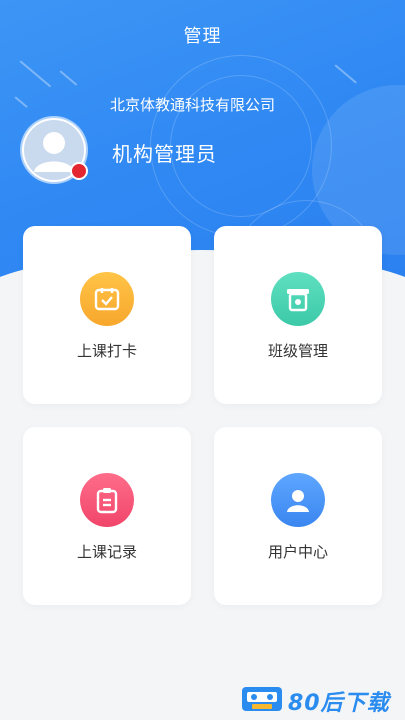 The width and height of the screenshot is (405, 720). I want to click on class-board-icon, so click(298, 299).